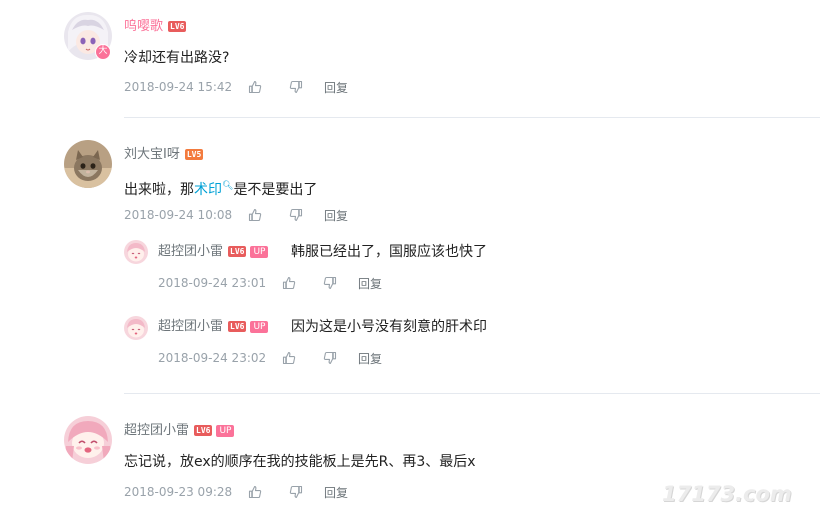  What do you see at coordinates (389, 327) in the screenshot?
I see `reply-text: 因为这是小号没有刻意的肝术印` at bounding box center [389, 327].